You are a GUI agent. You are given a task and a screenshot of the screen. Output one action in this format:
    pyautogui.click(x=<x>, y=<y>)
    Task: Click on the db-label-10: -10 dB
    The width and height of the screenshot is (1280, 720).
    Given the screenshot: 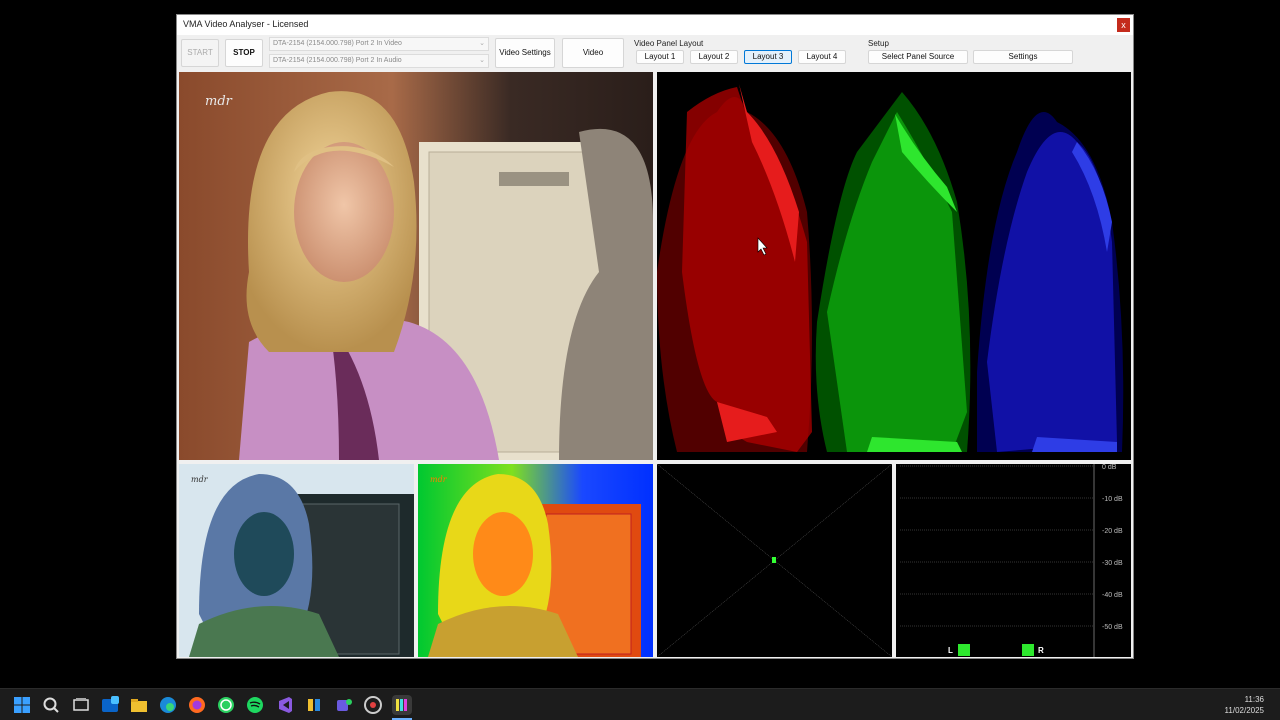 What is the action you would take?
    pyautogui.click(x=1112, y=499)
    